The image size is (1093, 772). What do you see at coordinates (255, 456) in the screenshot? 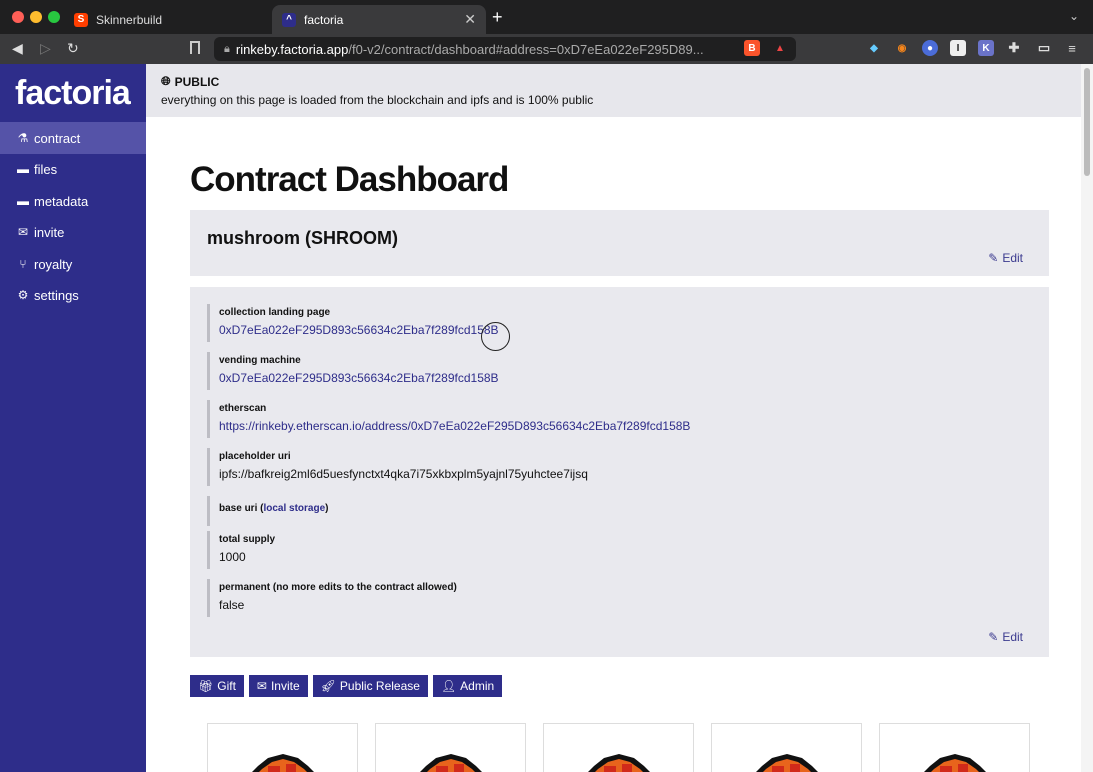
I see `field-label: placeholder uri` at bounding box center [255, 456].